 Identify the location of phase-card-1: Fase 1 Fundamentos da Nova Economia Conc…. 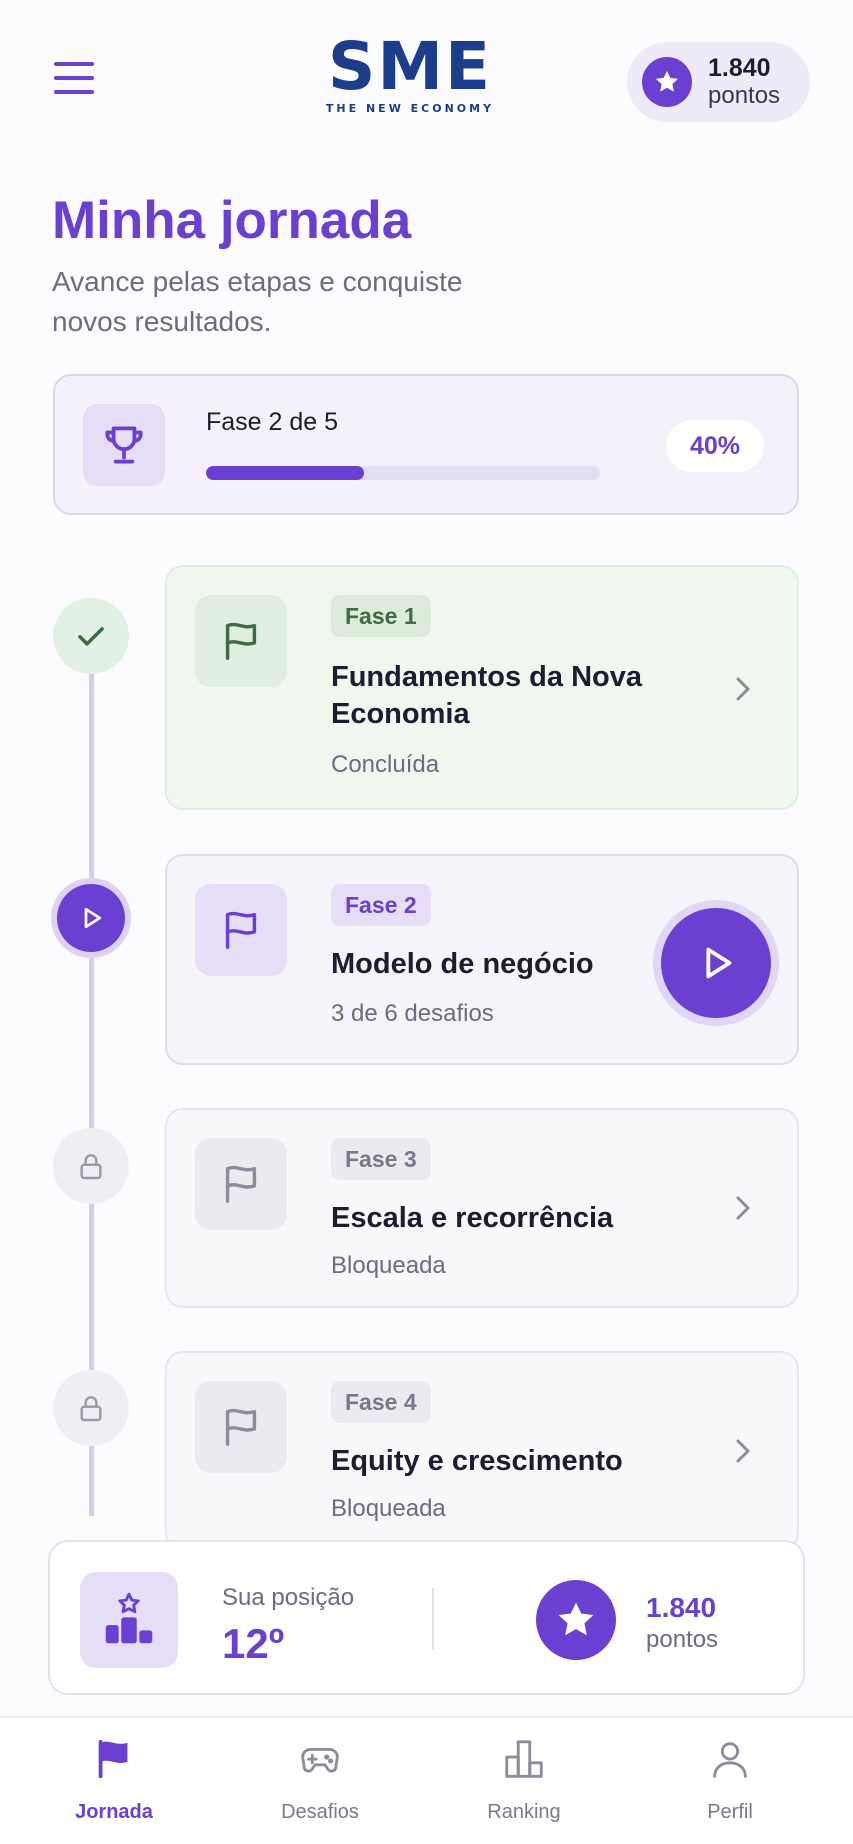
(482, 687).